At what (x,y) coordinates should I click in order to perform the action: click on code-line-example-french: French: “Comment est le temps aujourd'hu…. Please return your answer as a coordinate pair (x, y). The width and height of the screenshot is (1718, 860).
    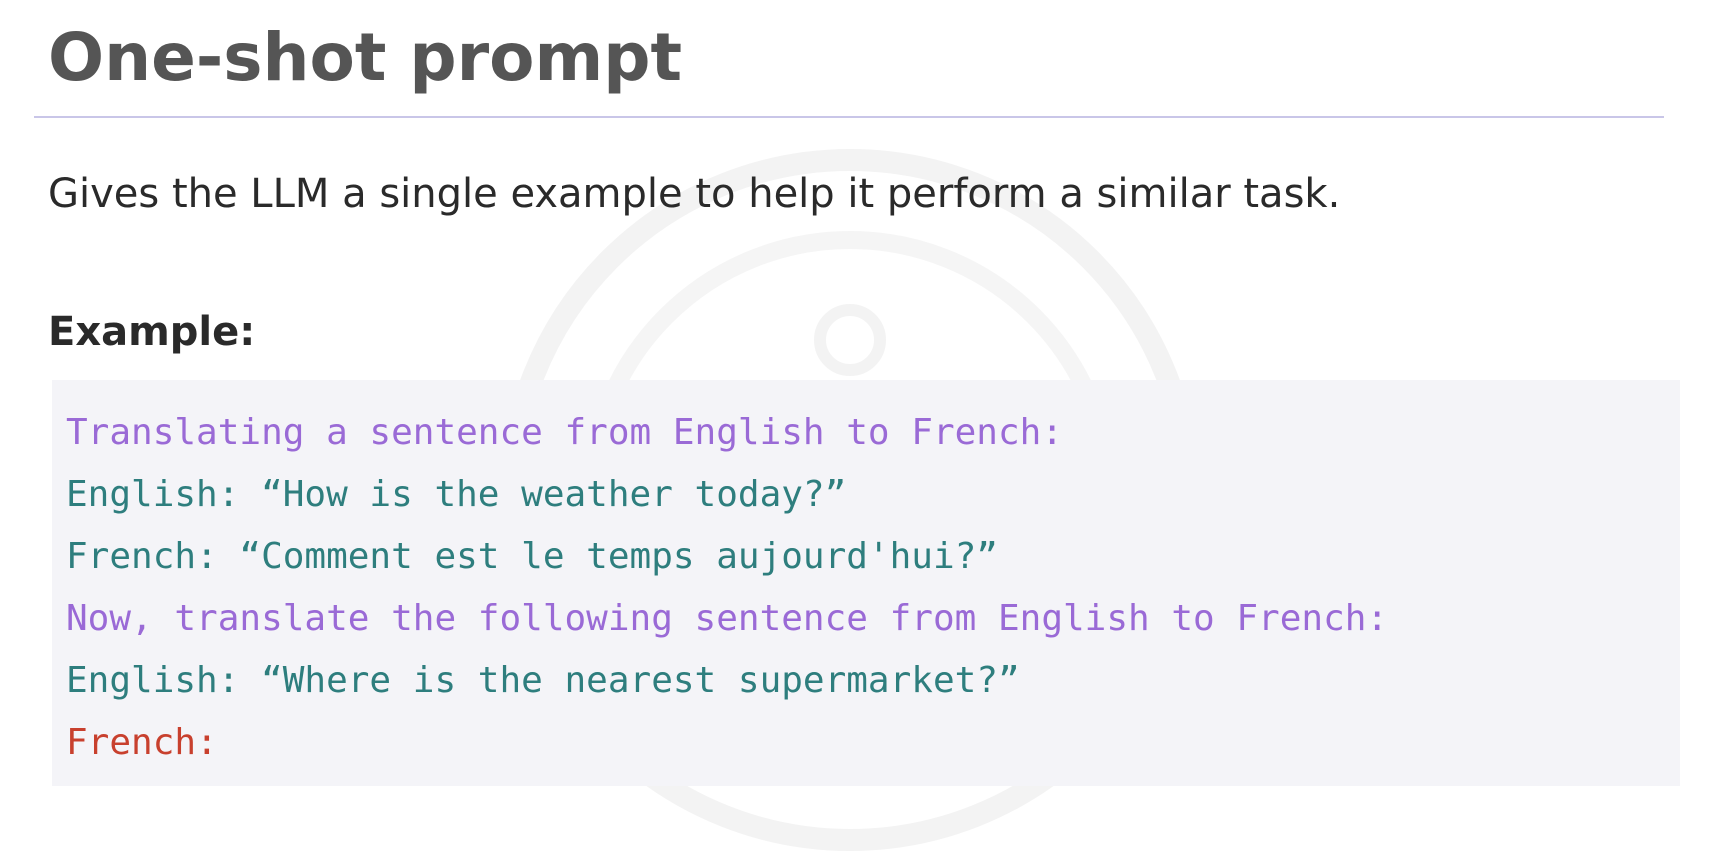
    Looking at the image, I should click on (532, 556).